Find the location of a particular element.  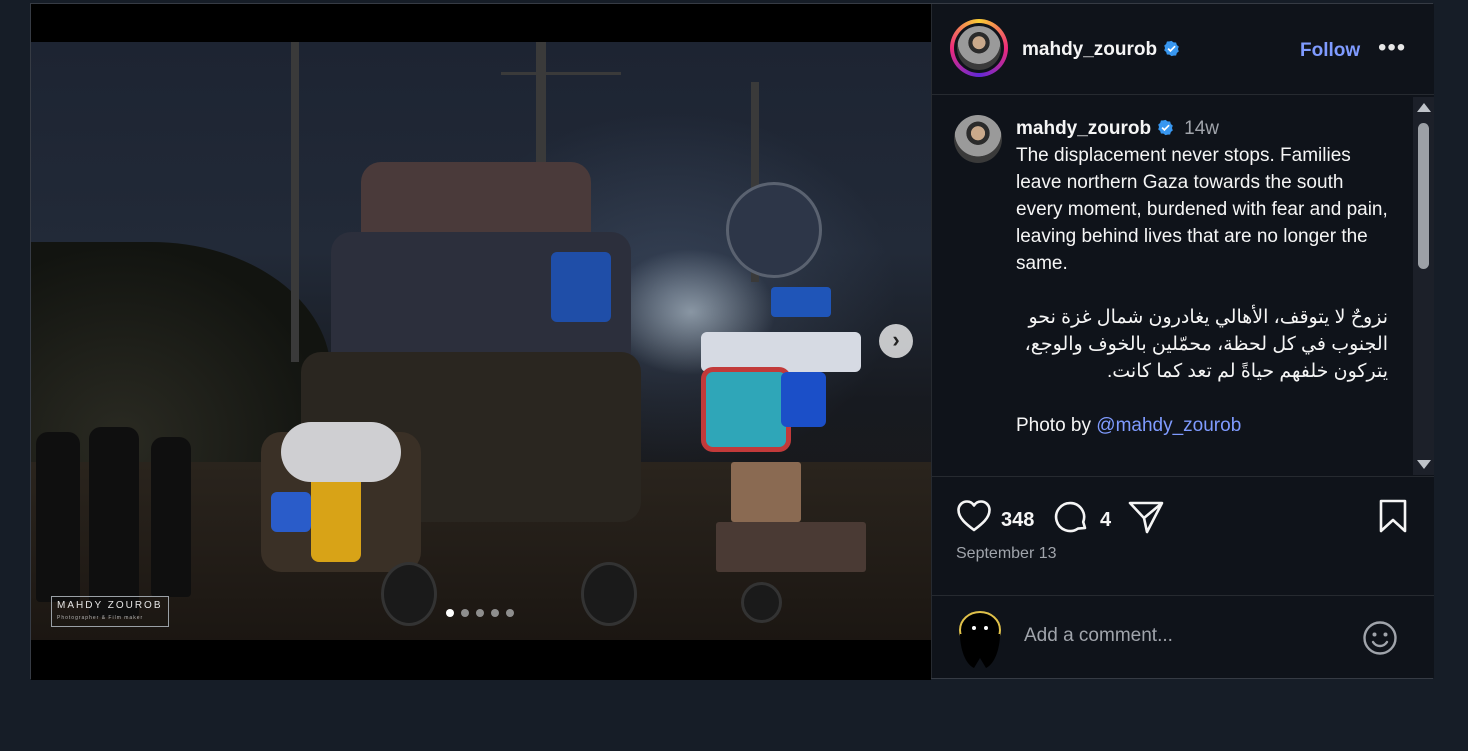

carousel-dots is located at coordinates (480, 613).